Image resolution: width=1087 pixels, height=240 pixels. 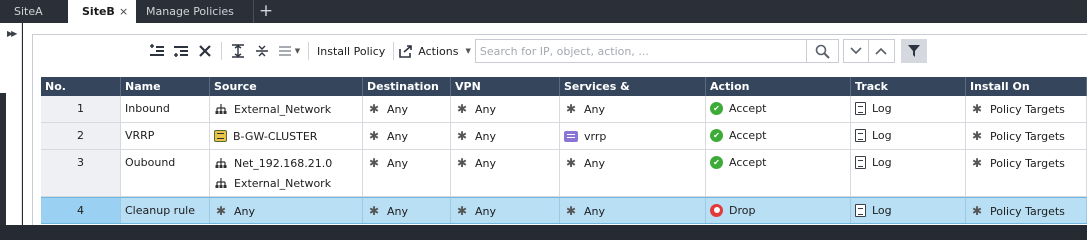 I want to click on expand-sections-icon, so click(x=238, y=51).